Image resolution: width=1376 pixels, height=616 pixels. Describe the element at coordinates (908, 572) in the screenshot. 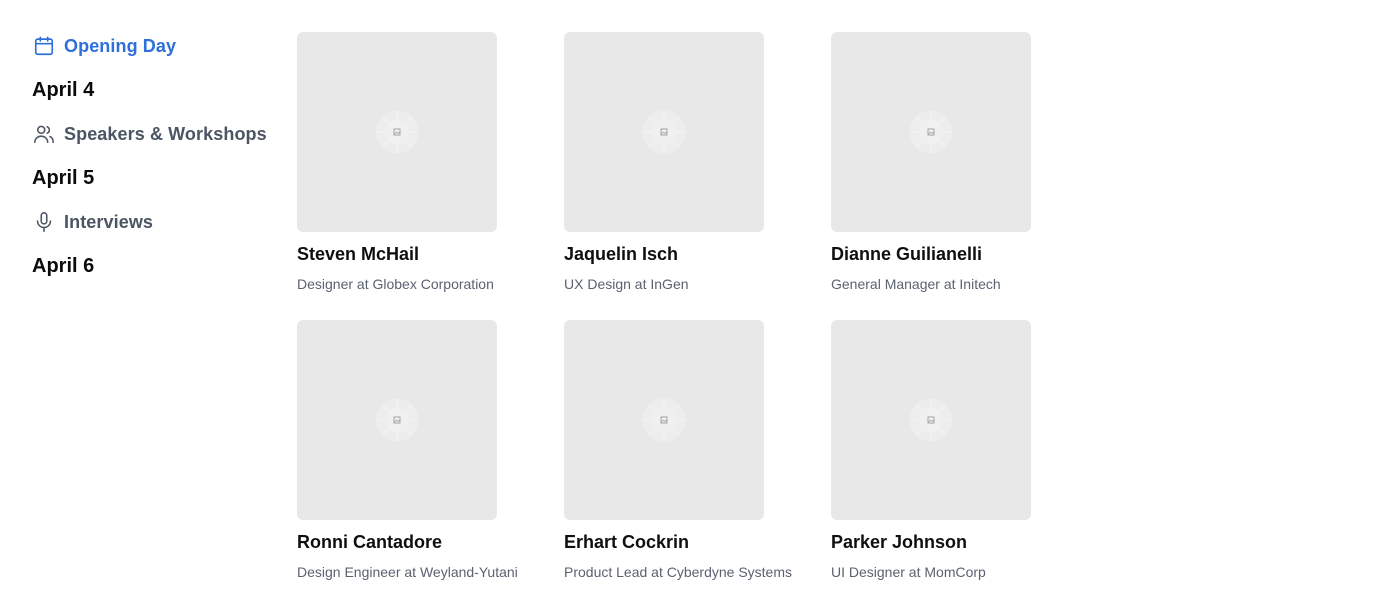

I see `speaker-role: UI Designer at MomCorp` at that location.